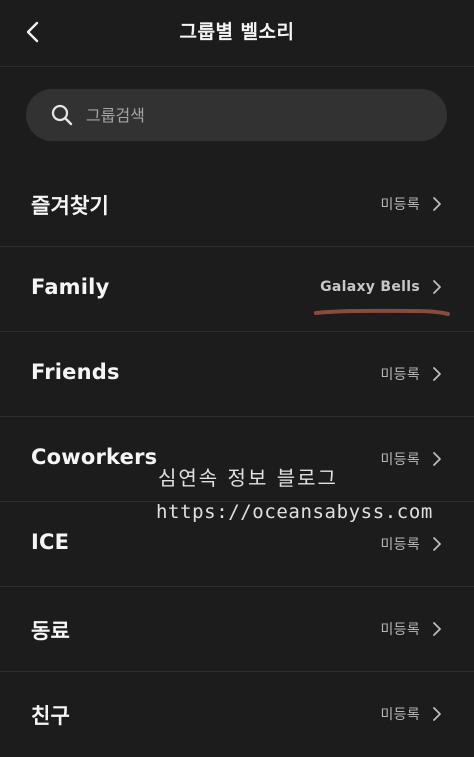 This screenshot has width=474, height=757. What do you see at coordinates (237, 629) in the screenshot?
I see `group-row-colleagues: 동료 미등록` at bounding box center [237, 629].